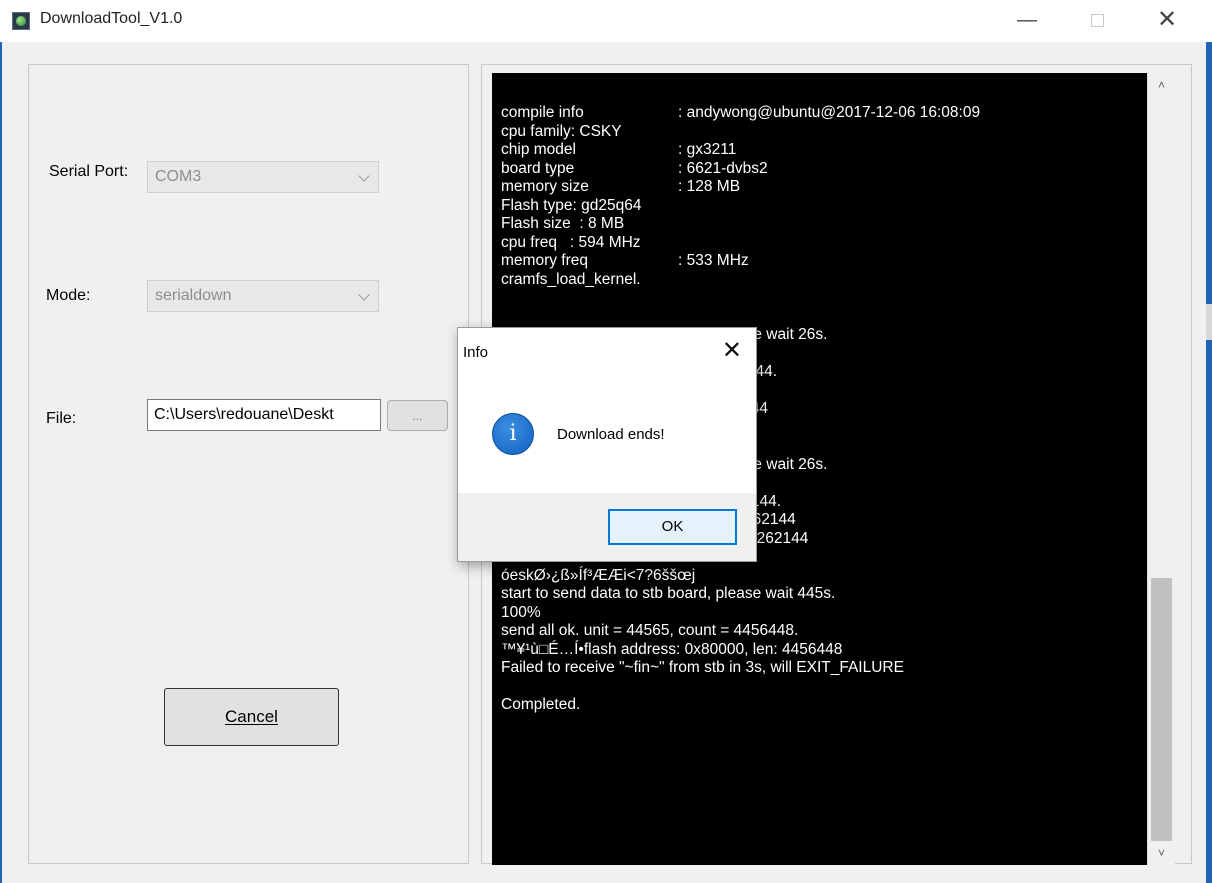  Describe the element at coordinates (598, 575) in the screenshot. I see `console-line: óeskØ›¿ß»Íf³ÆÆi<7?6ššœj` at that location.